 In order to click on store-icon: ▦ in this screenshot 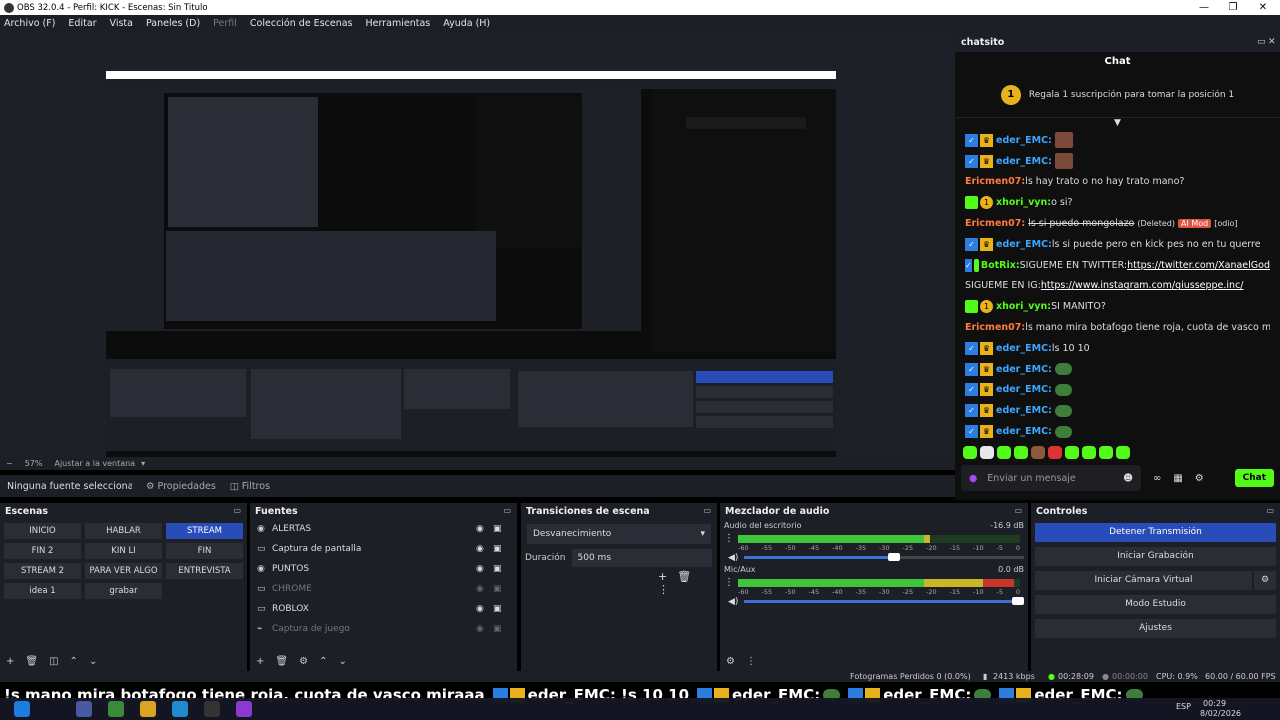, I will do `click(1177, 478)`.